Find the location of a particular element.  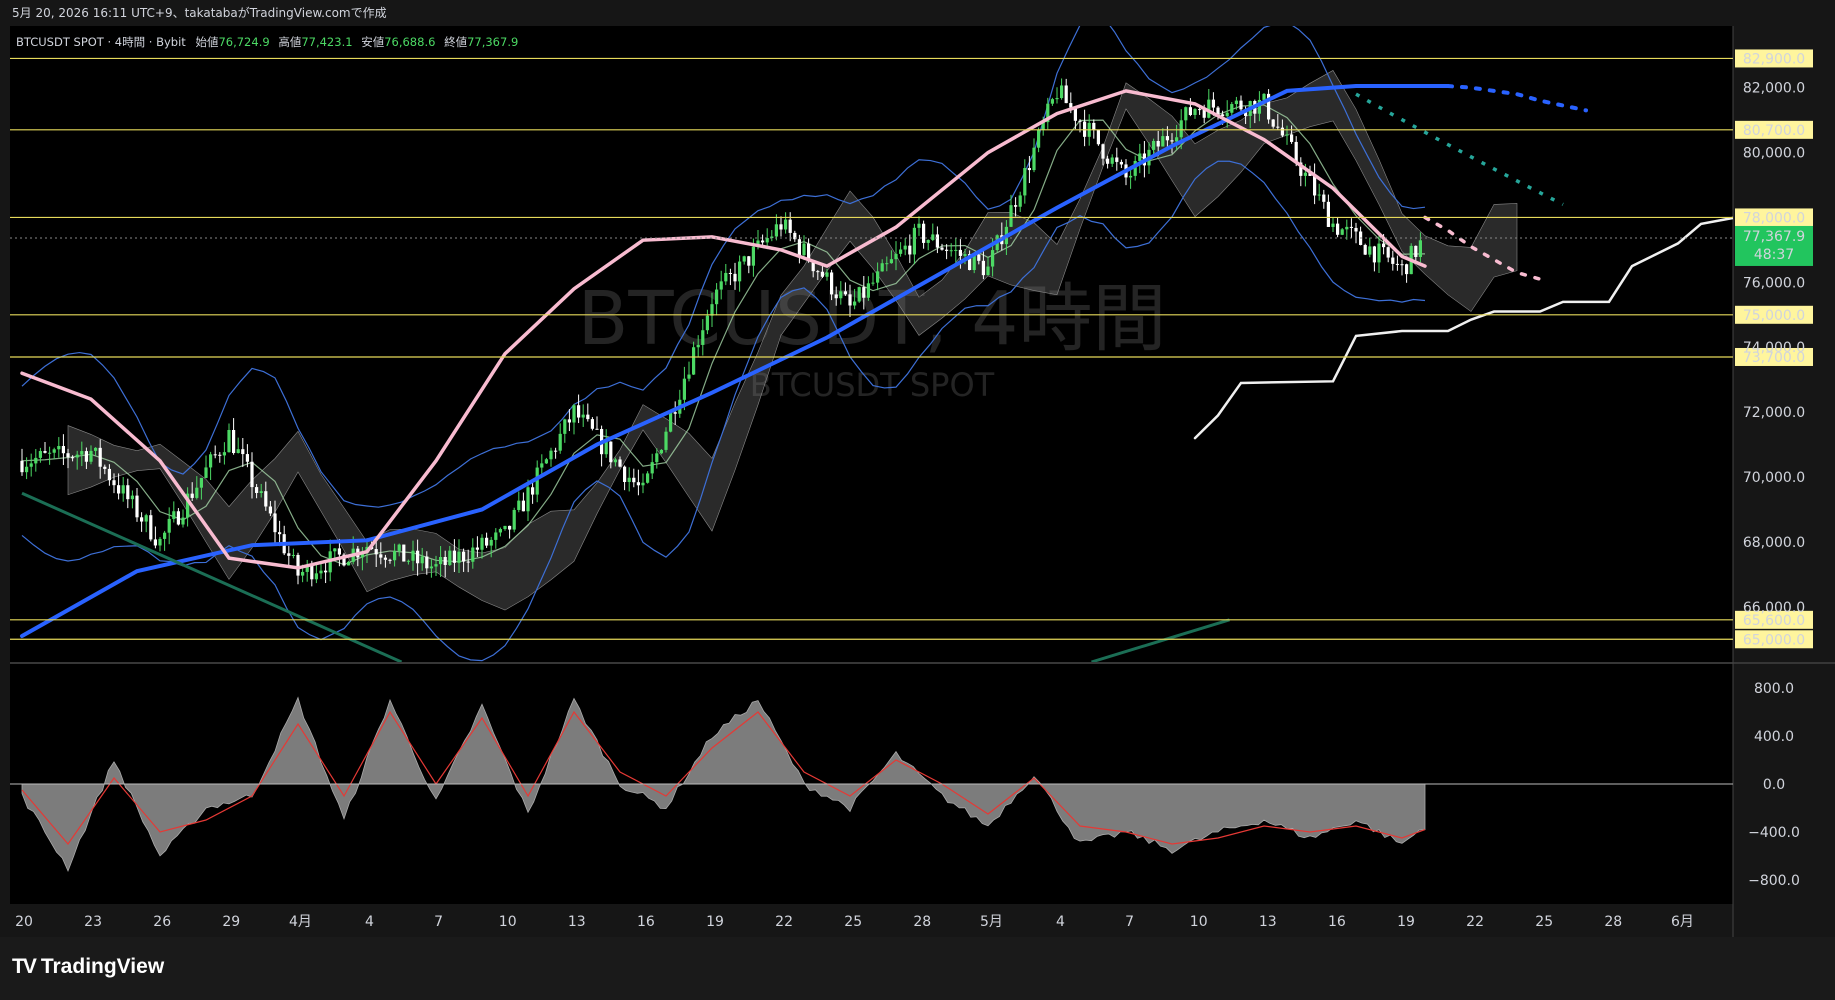

legend-high: 77,423.1 is located at coordinates (326, 42).